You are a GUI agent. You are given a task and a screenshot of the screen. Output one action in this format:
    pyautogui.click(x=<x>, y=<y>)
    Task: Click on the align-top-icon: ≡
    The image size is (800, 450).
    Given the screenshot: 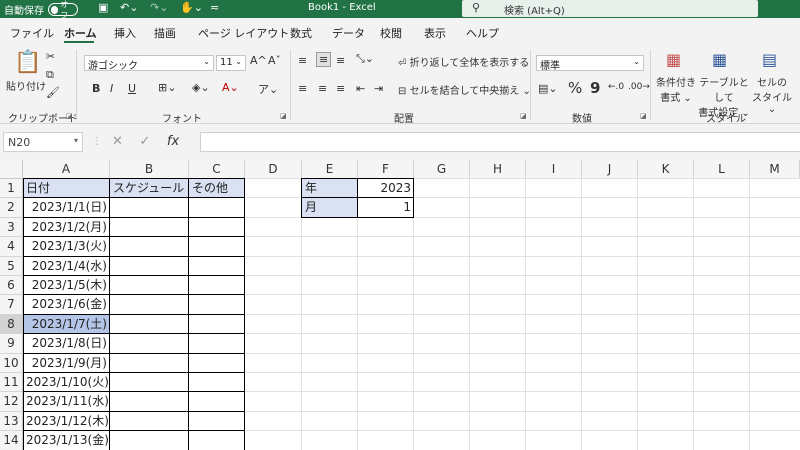 What is the action you would take?
    pyautogui.click(x=302, y=60)
    